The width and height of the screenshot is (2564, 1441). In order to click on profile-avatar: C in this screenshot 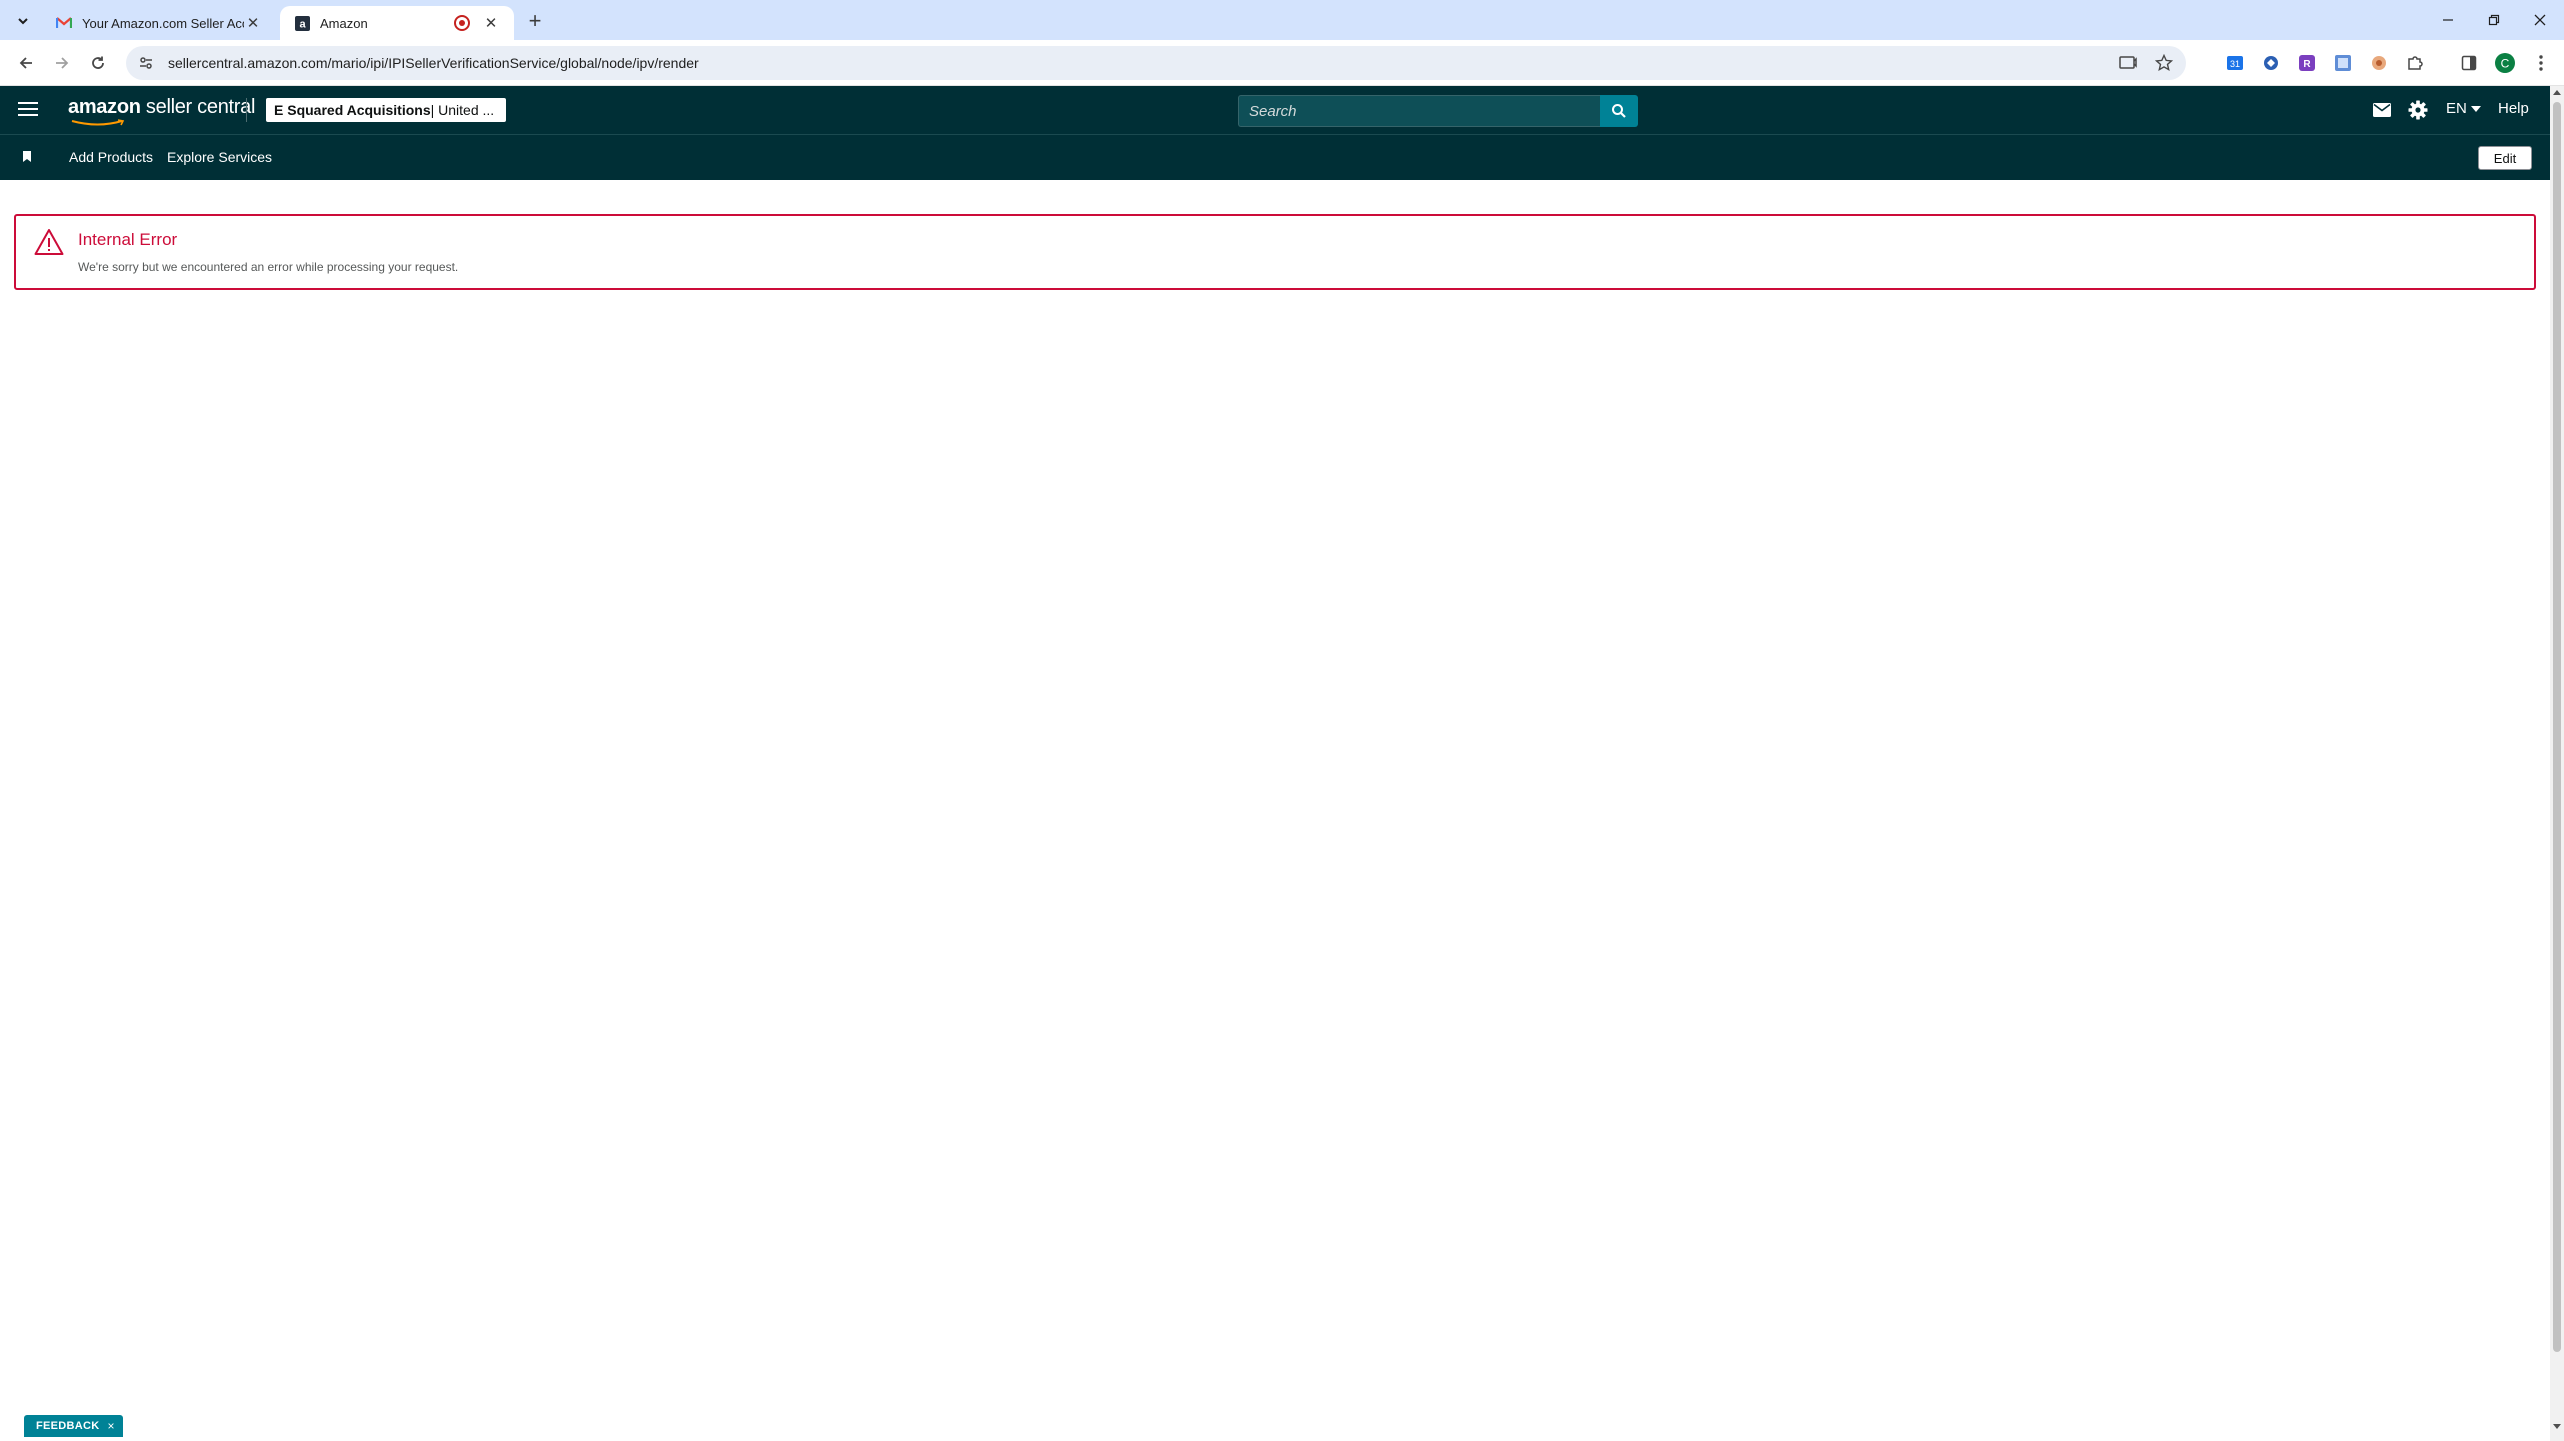, I will do `click(2505, 63)`.